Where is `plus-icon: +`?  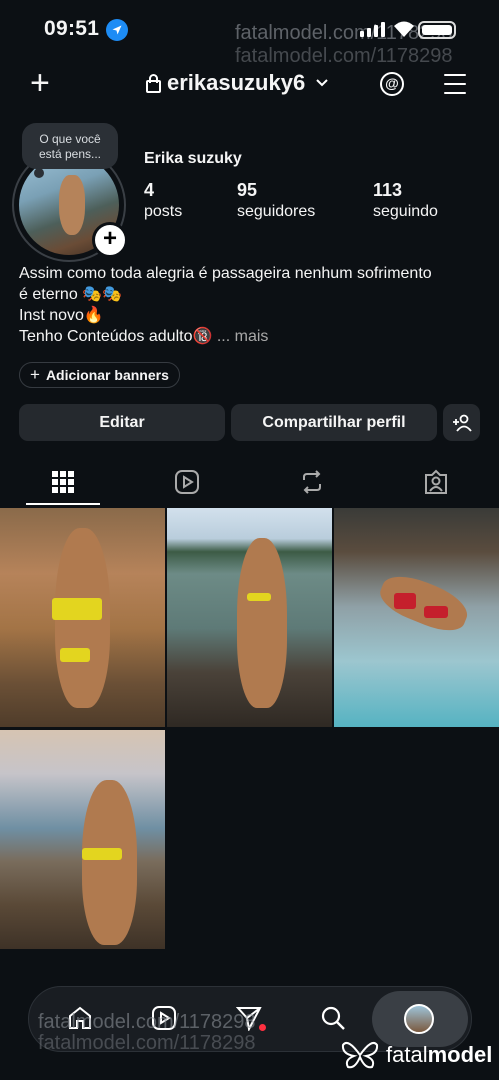
plus-icon: + is located at coordinates (35, 374).